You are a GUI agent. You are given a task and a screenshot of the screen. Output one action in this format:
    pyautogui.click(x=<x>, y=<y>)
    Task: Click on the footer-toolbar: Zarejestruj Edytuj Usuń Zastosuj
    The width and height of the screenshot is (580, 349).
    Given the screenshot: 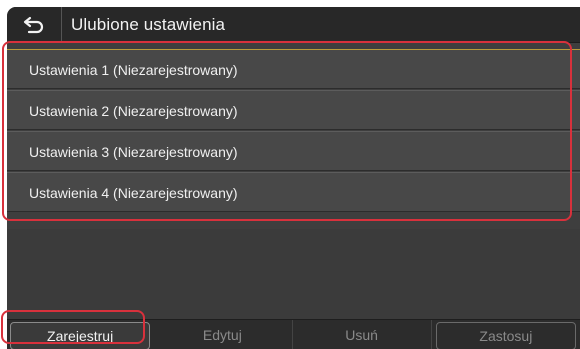 What is the action you would take?
    pyautogui.click(x=293, y=334)
    